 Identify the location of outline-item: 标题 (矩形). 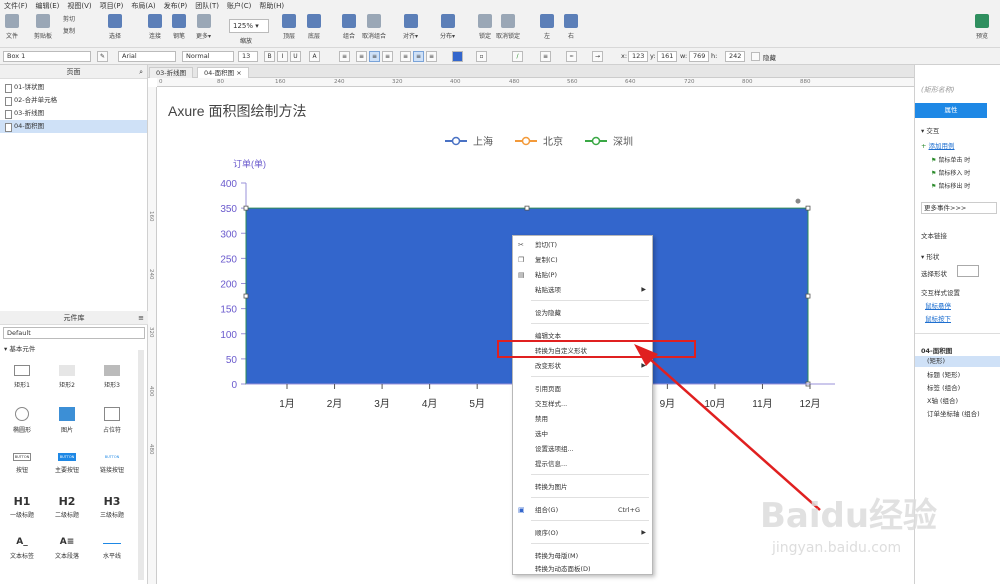
(943, 374).